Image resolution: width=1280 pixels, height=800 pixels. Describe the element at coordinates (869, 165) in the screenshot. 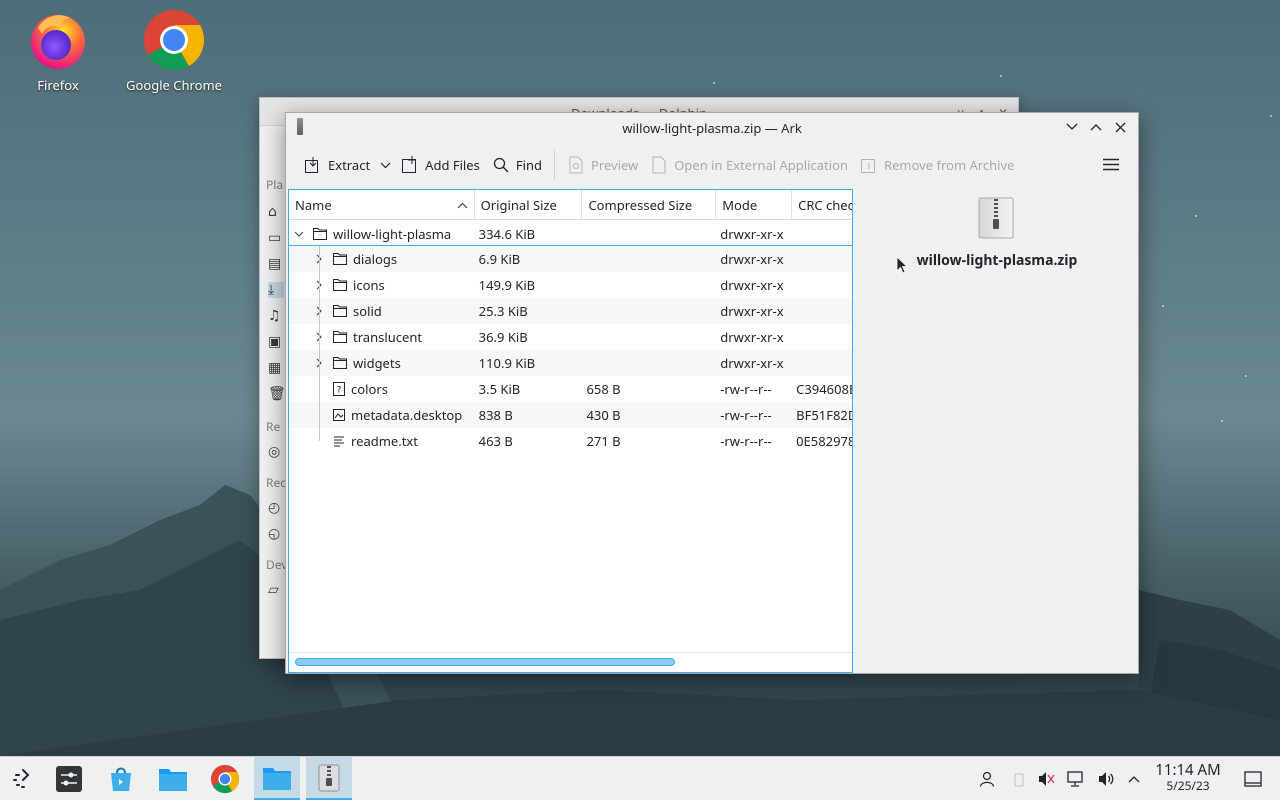

I see `remove-icon` at that location.